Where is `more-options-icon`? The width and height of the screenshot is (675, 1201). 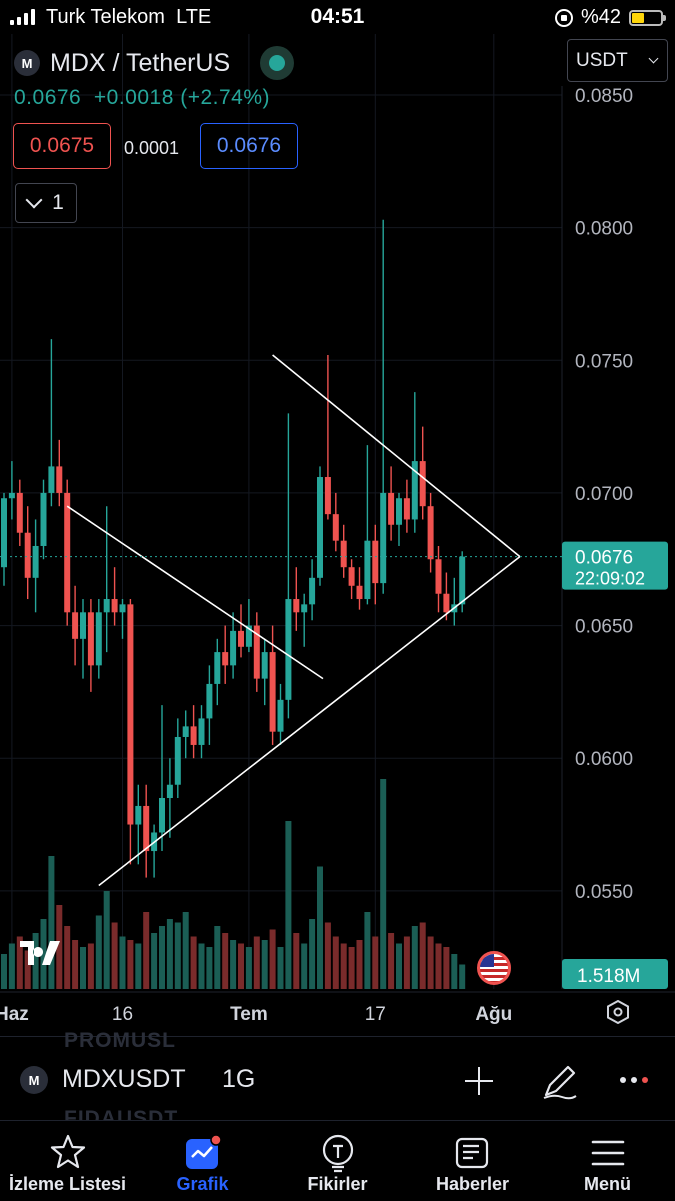 more-options-icon is located at coordinates (634, 1080).